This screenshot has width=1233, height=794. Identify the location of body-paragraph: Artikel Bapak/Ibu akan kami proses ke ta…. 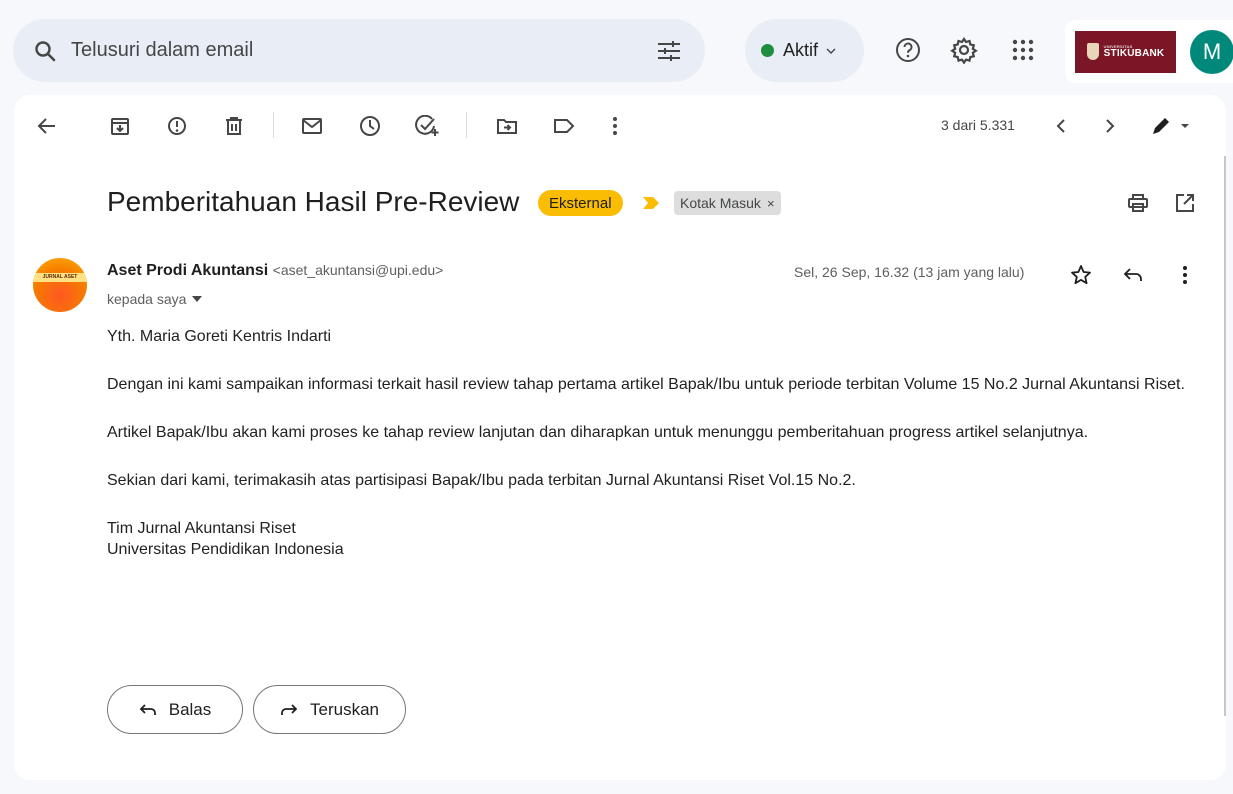
(598, 432).